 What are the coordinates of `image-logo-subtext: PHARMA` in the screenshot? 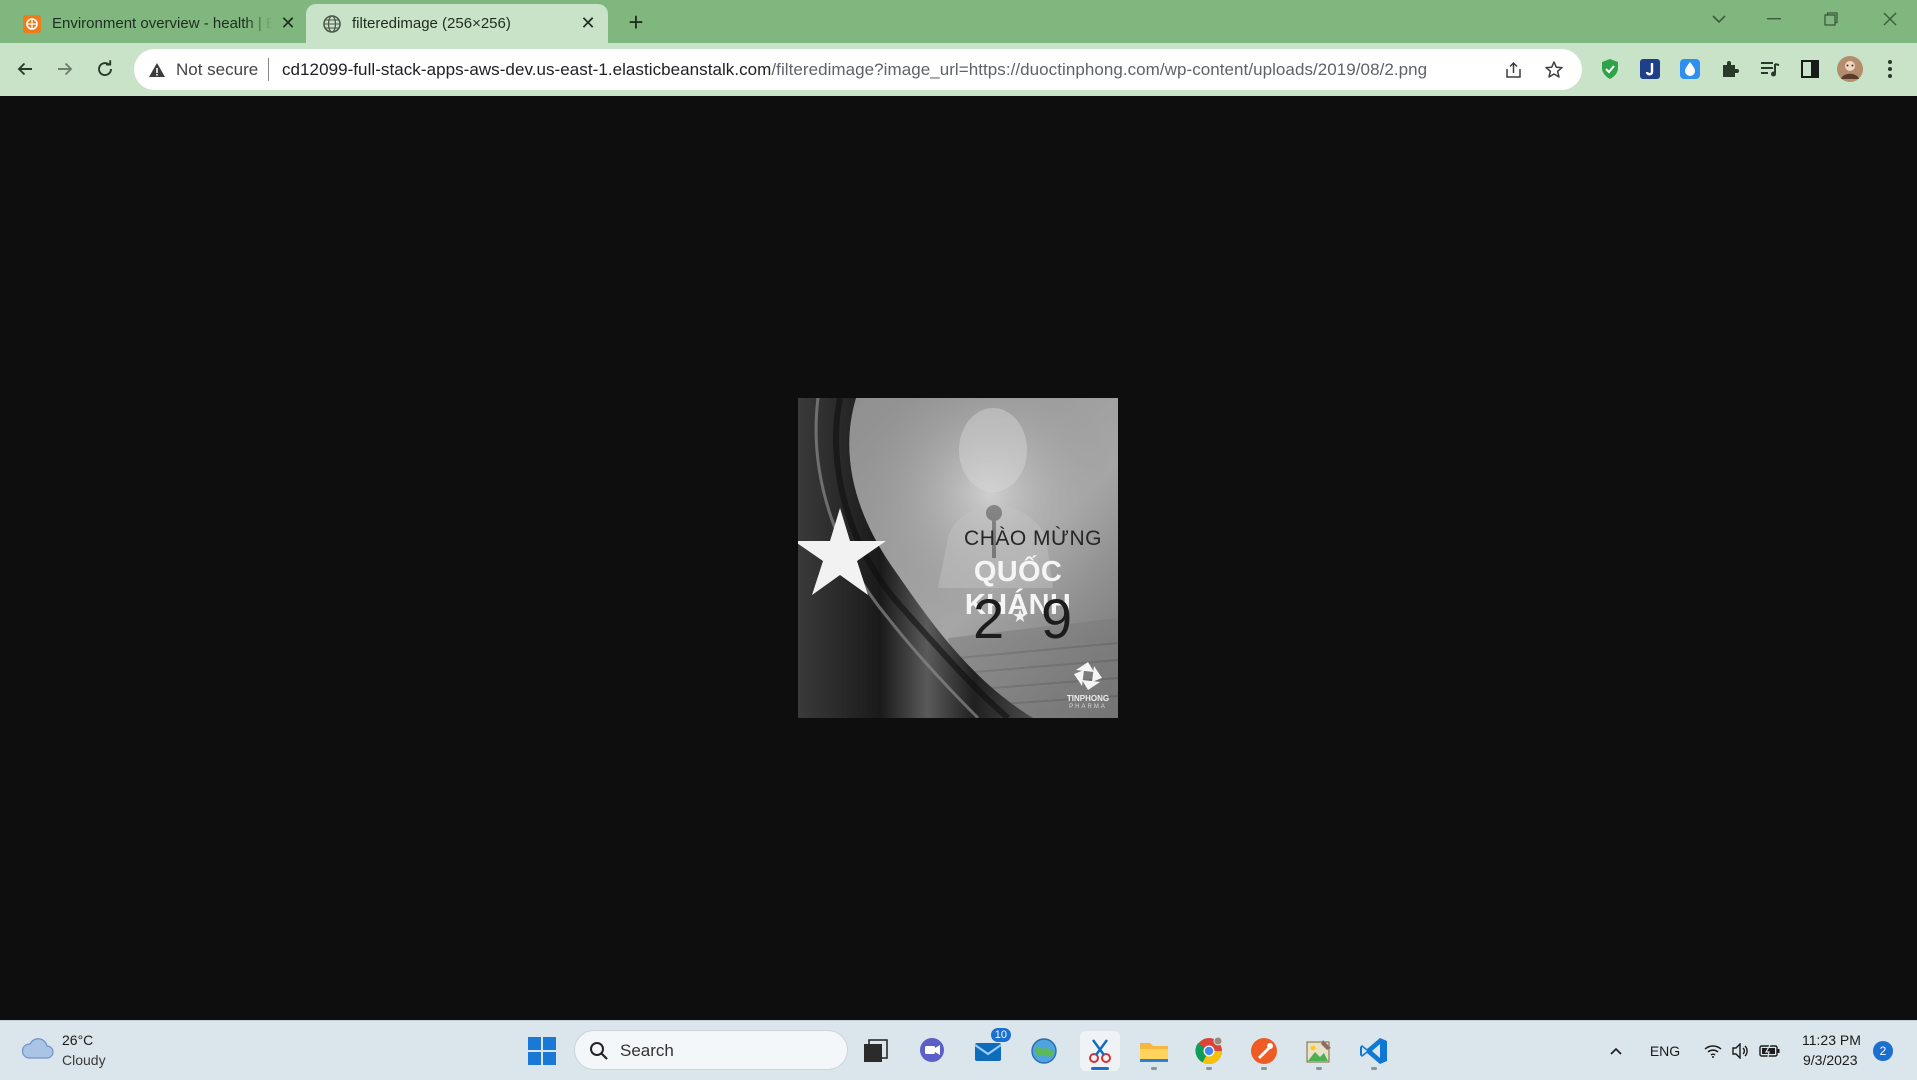 It's located at (1088, 707).